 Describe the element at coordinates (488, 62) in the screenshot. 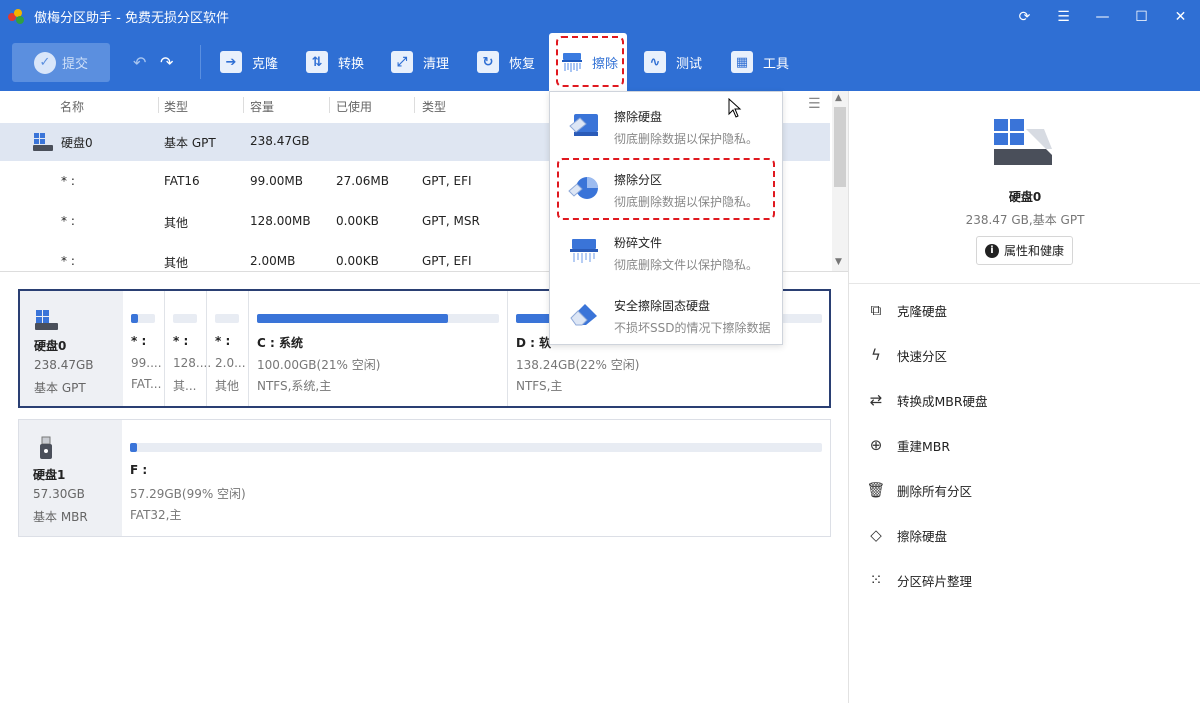

I see `recover-icon: ↻` at that location.